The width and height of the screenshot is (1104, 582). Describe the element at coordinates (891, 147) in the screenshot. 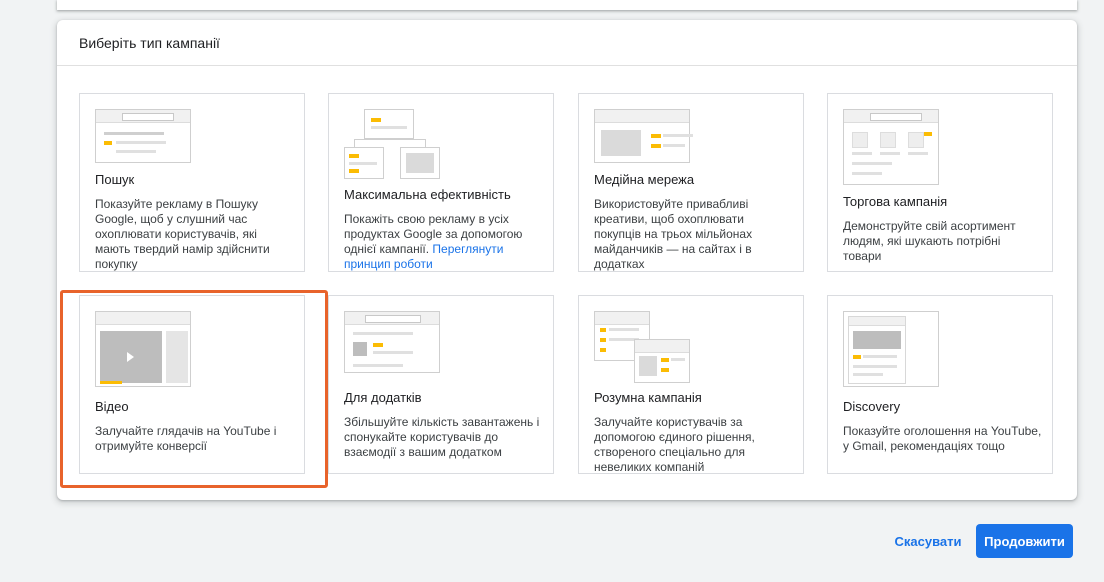

I see `shopping-illustration-icon` at that location.